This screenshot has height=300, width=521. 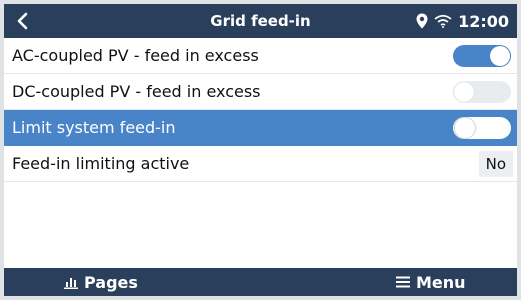 I want to click on pages-button: Pages, so click(x=101, y=282).